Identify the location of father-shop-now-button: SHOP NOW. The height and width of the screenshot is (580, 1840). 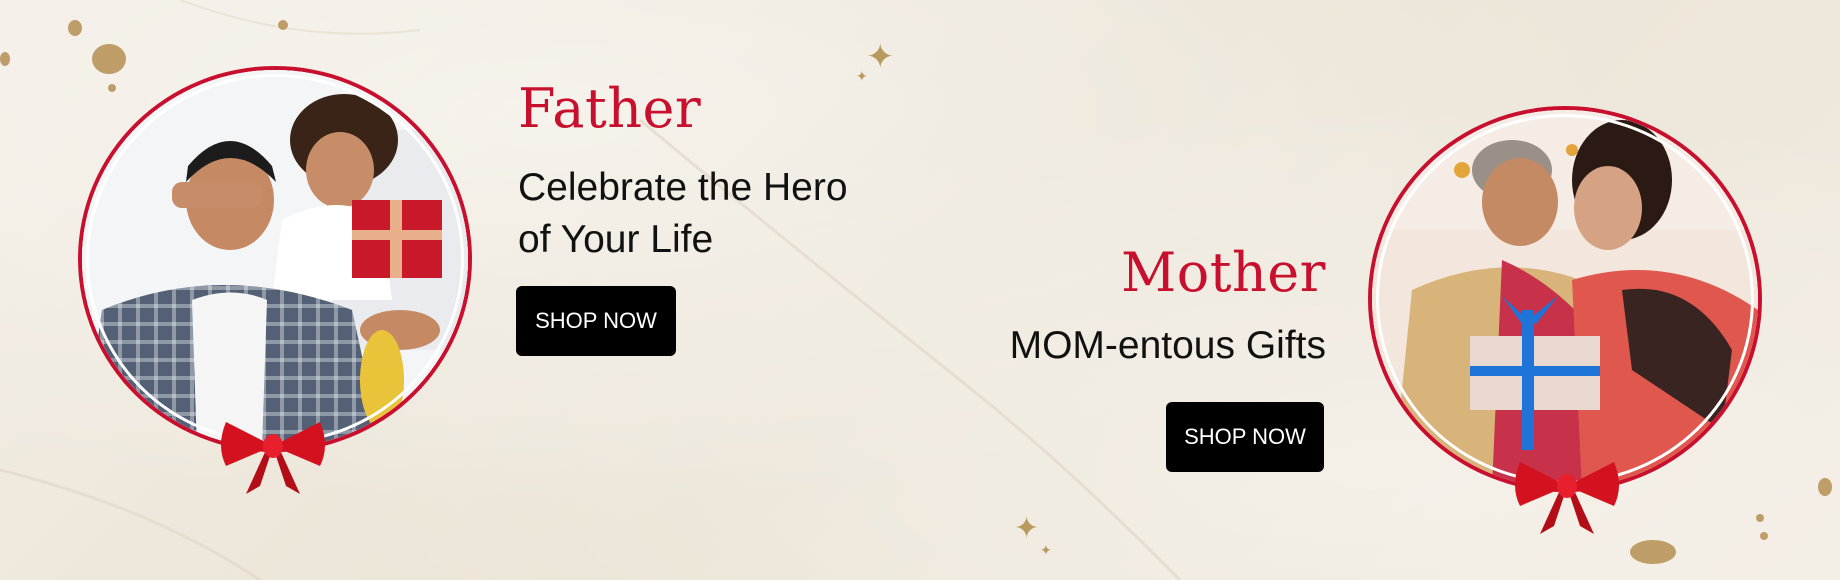
(596, 321).